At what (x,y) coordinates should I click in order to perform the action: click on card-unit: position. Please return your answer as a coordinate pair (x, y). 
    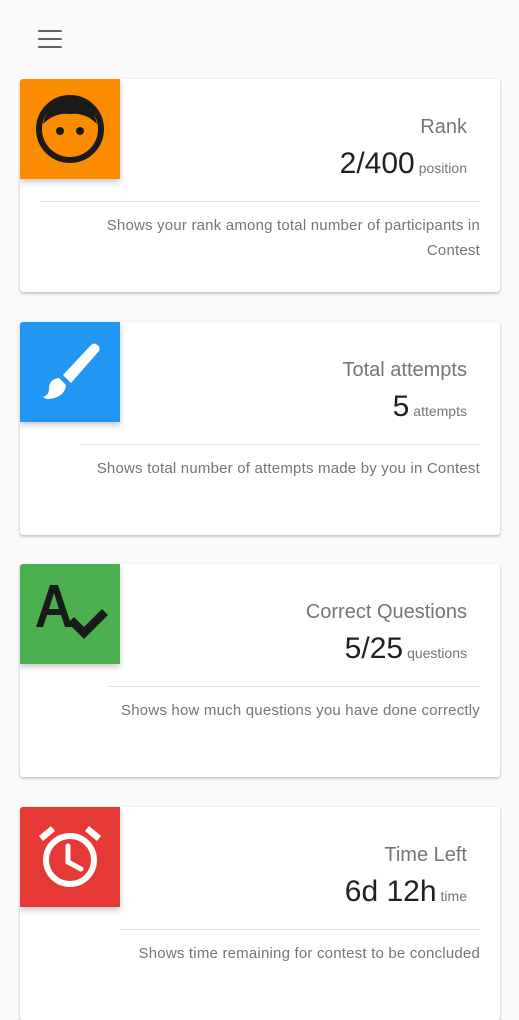
    Looking at the image, I should click on (442, 168).